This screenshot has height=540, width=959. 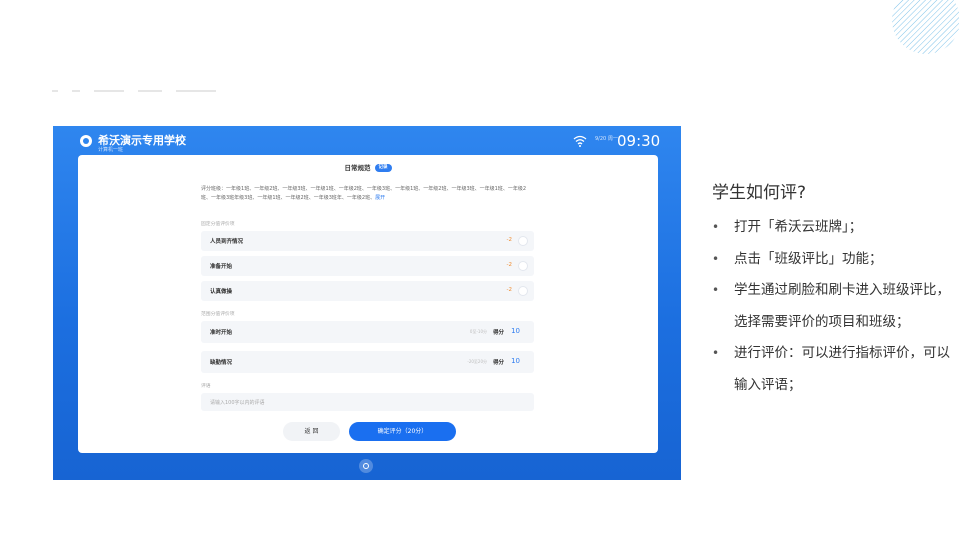 I want to click on back-button: 返 回, so click(x=311, y=431).